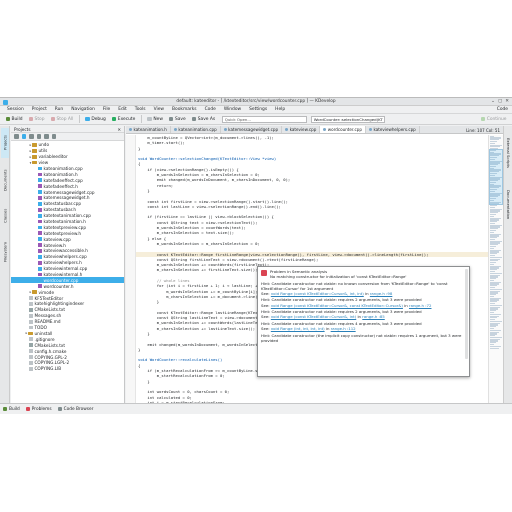 The height and width of the screenshot is (512, 512). What do you see at coordinates (62, 119) in the screenshot?
I see `stop-all-button: Stop All` at bounding box center [62, 119].